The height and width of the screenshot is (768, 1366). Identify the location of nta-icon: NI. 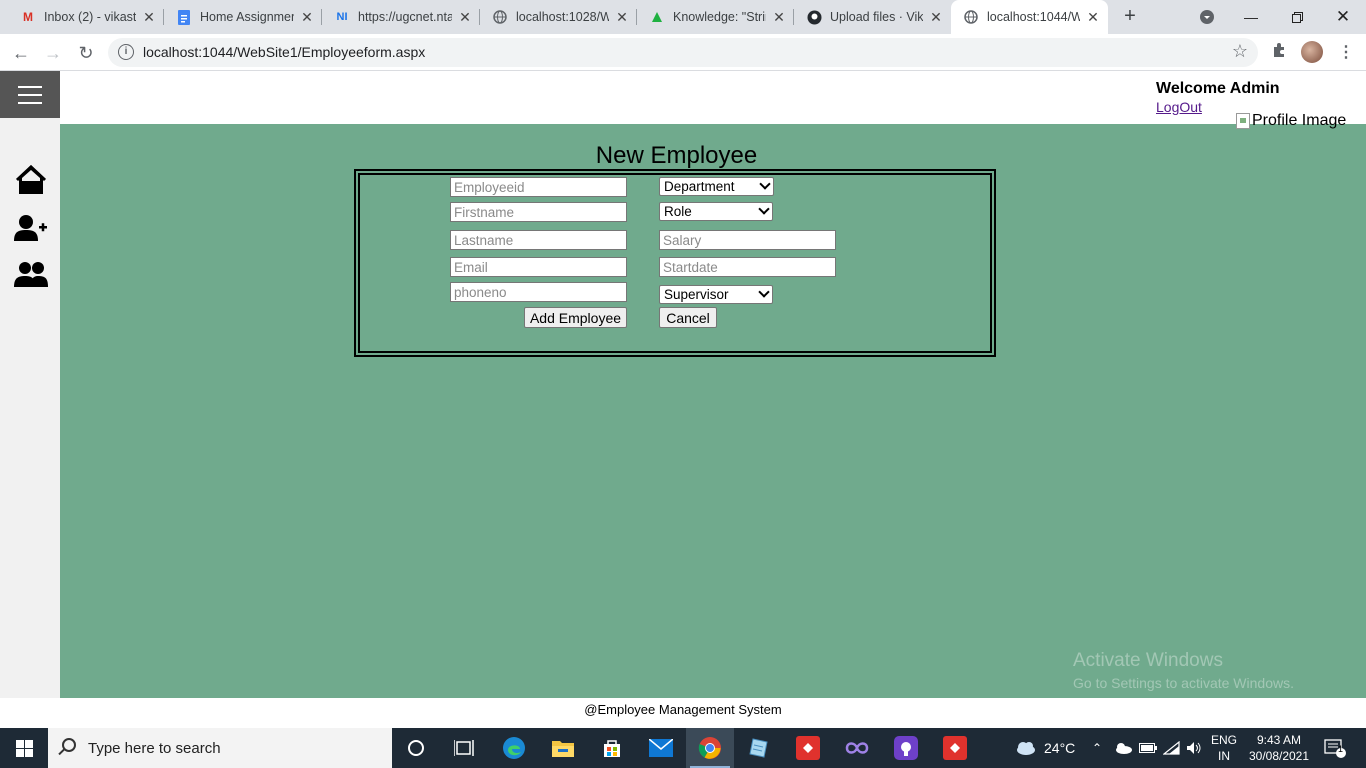
(342, 17).